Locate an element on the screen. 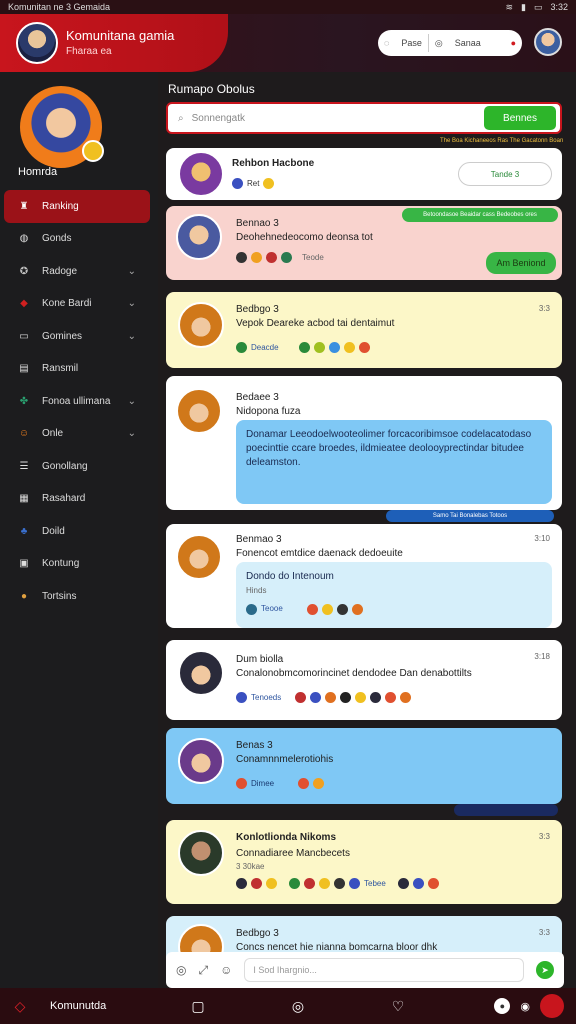  refresh-icon: ◉ is located at coordinates (525, 1006).